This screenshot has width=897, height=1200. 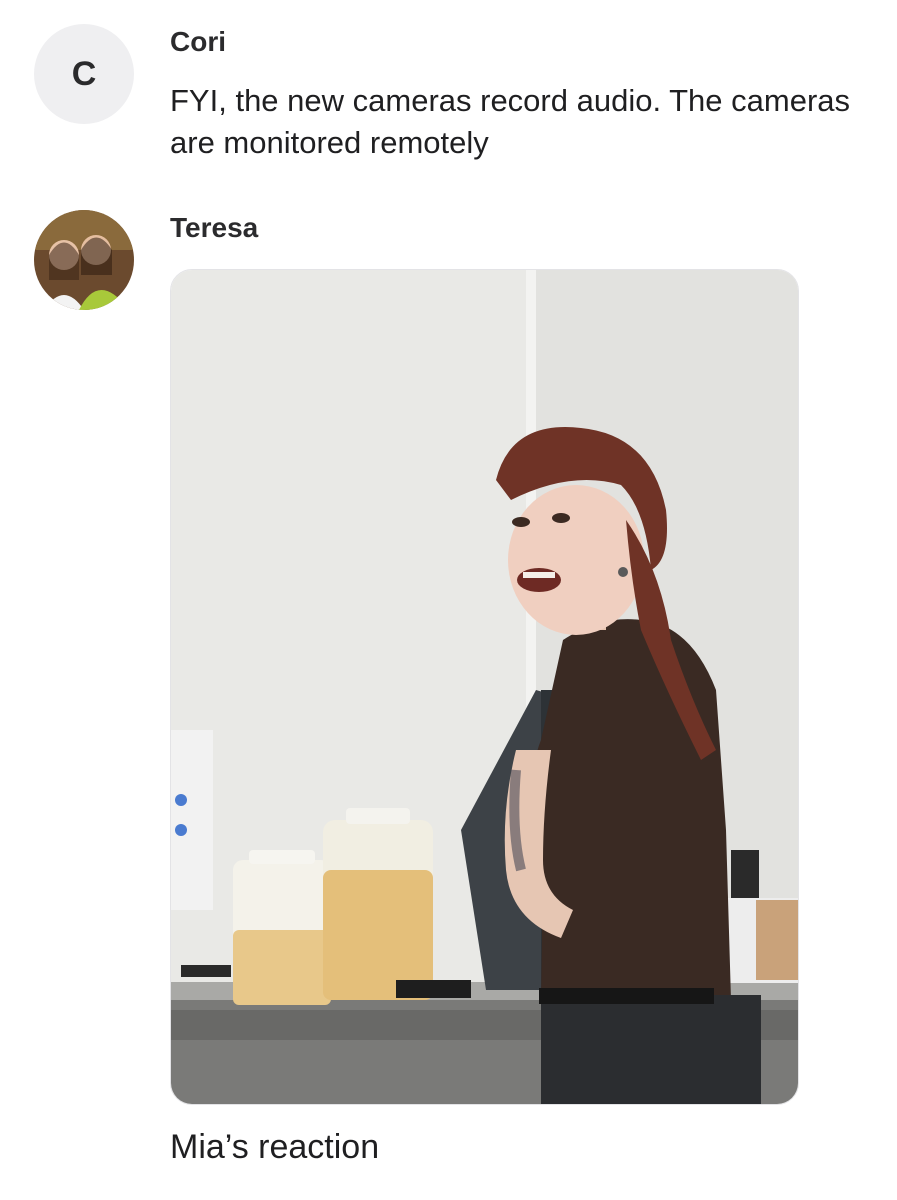 What do you see at coordinates (198, 42) in the screenshot?
I see `sender-name: Cori` at bounding box center [198, 42].